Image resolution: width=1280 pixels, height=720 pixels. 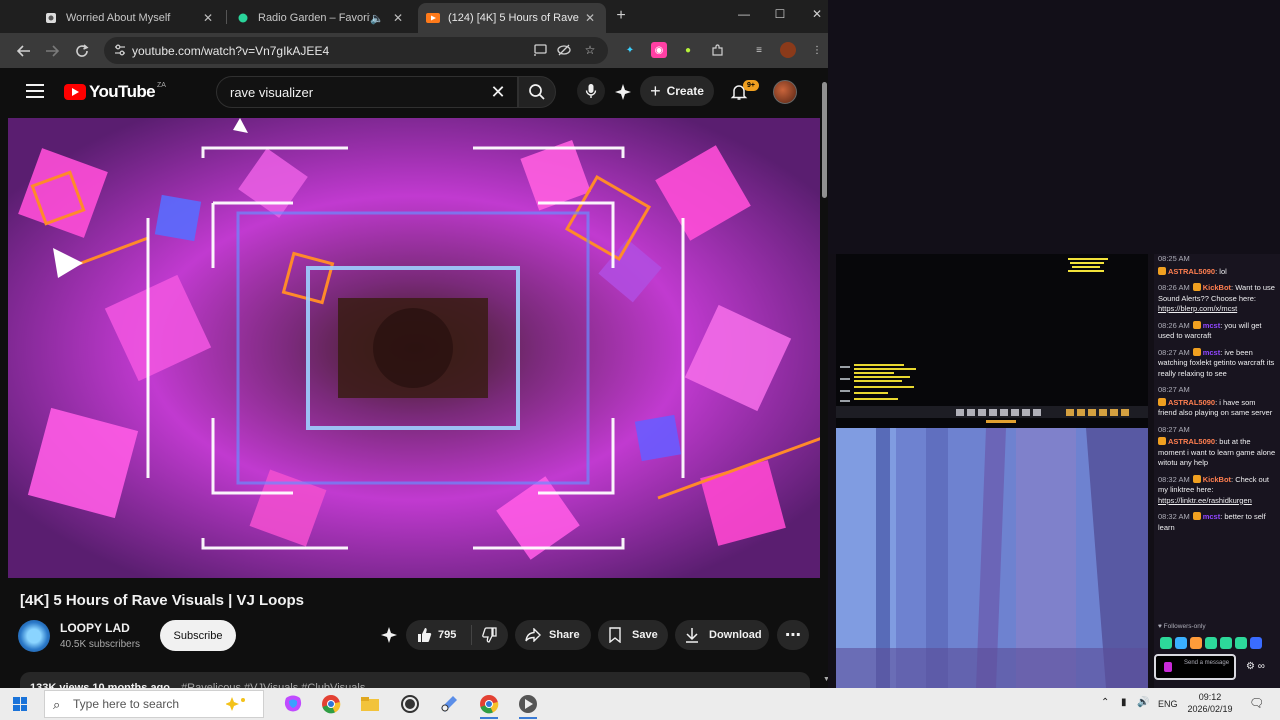 What do you see at coordinates (198, 635) in the screenshot?
I see `subscribe-button: Subscribe` at bounding box center [198, 635].